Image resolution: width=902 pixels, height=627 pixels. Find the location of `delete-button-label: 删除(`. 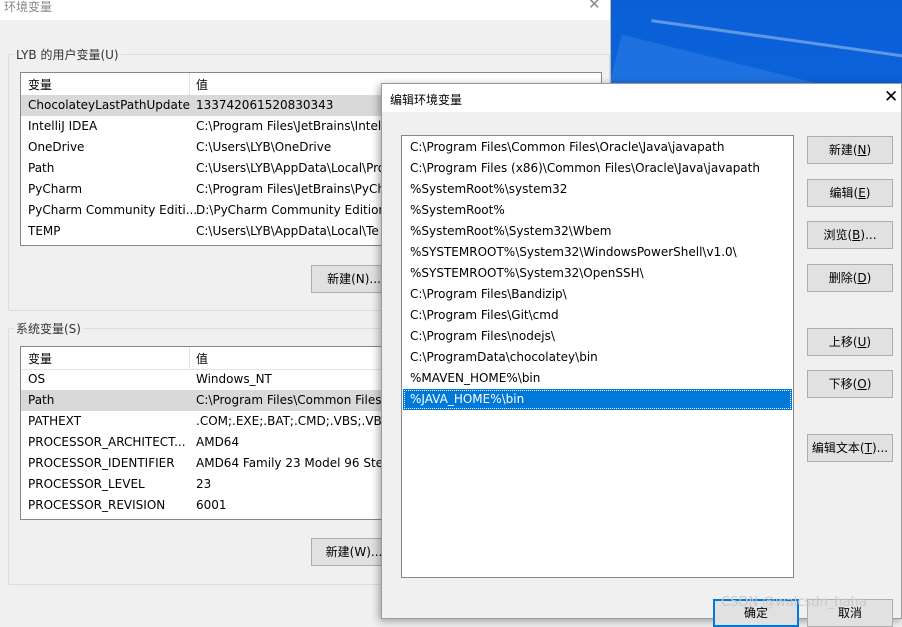

delete-button-label: 删除( is located at coordinates (843, 278).